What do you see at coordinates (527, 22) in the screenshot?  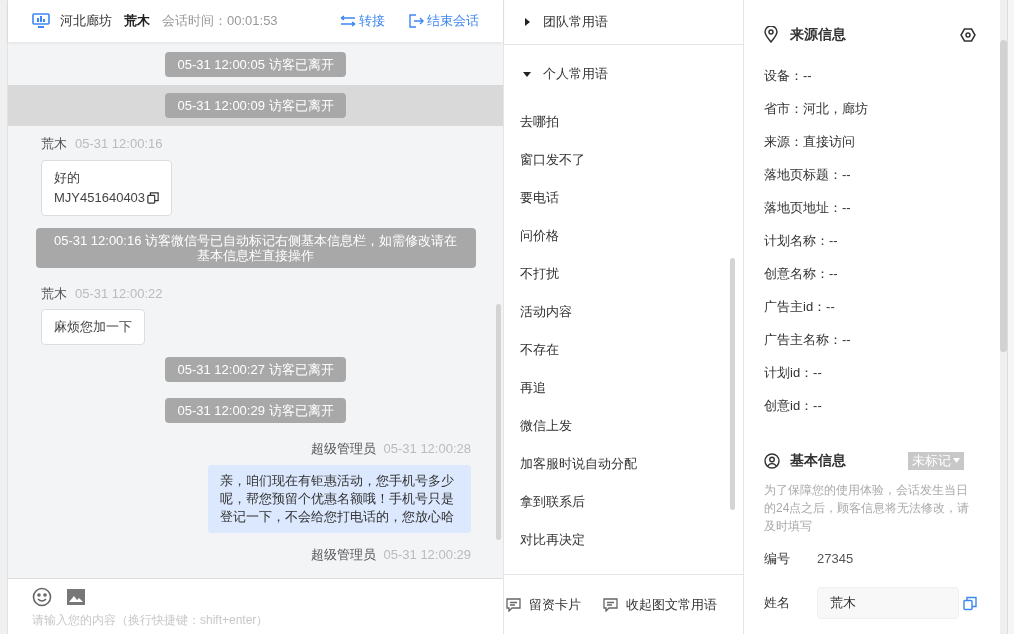 I see `caret-right-icon` at bounding box center [527, 22].